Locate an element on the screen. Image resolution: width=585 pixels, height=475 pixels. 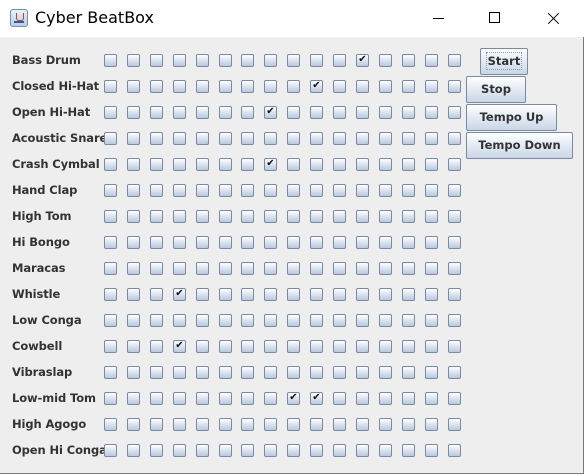
minimize-icon is located at coordinates (438, 18).